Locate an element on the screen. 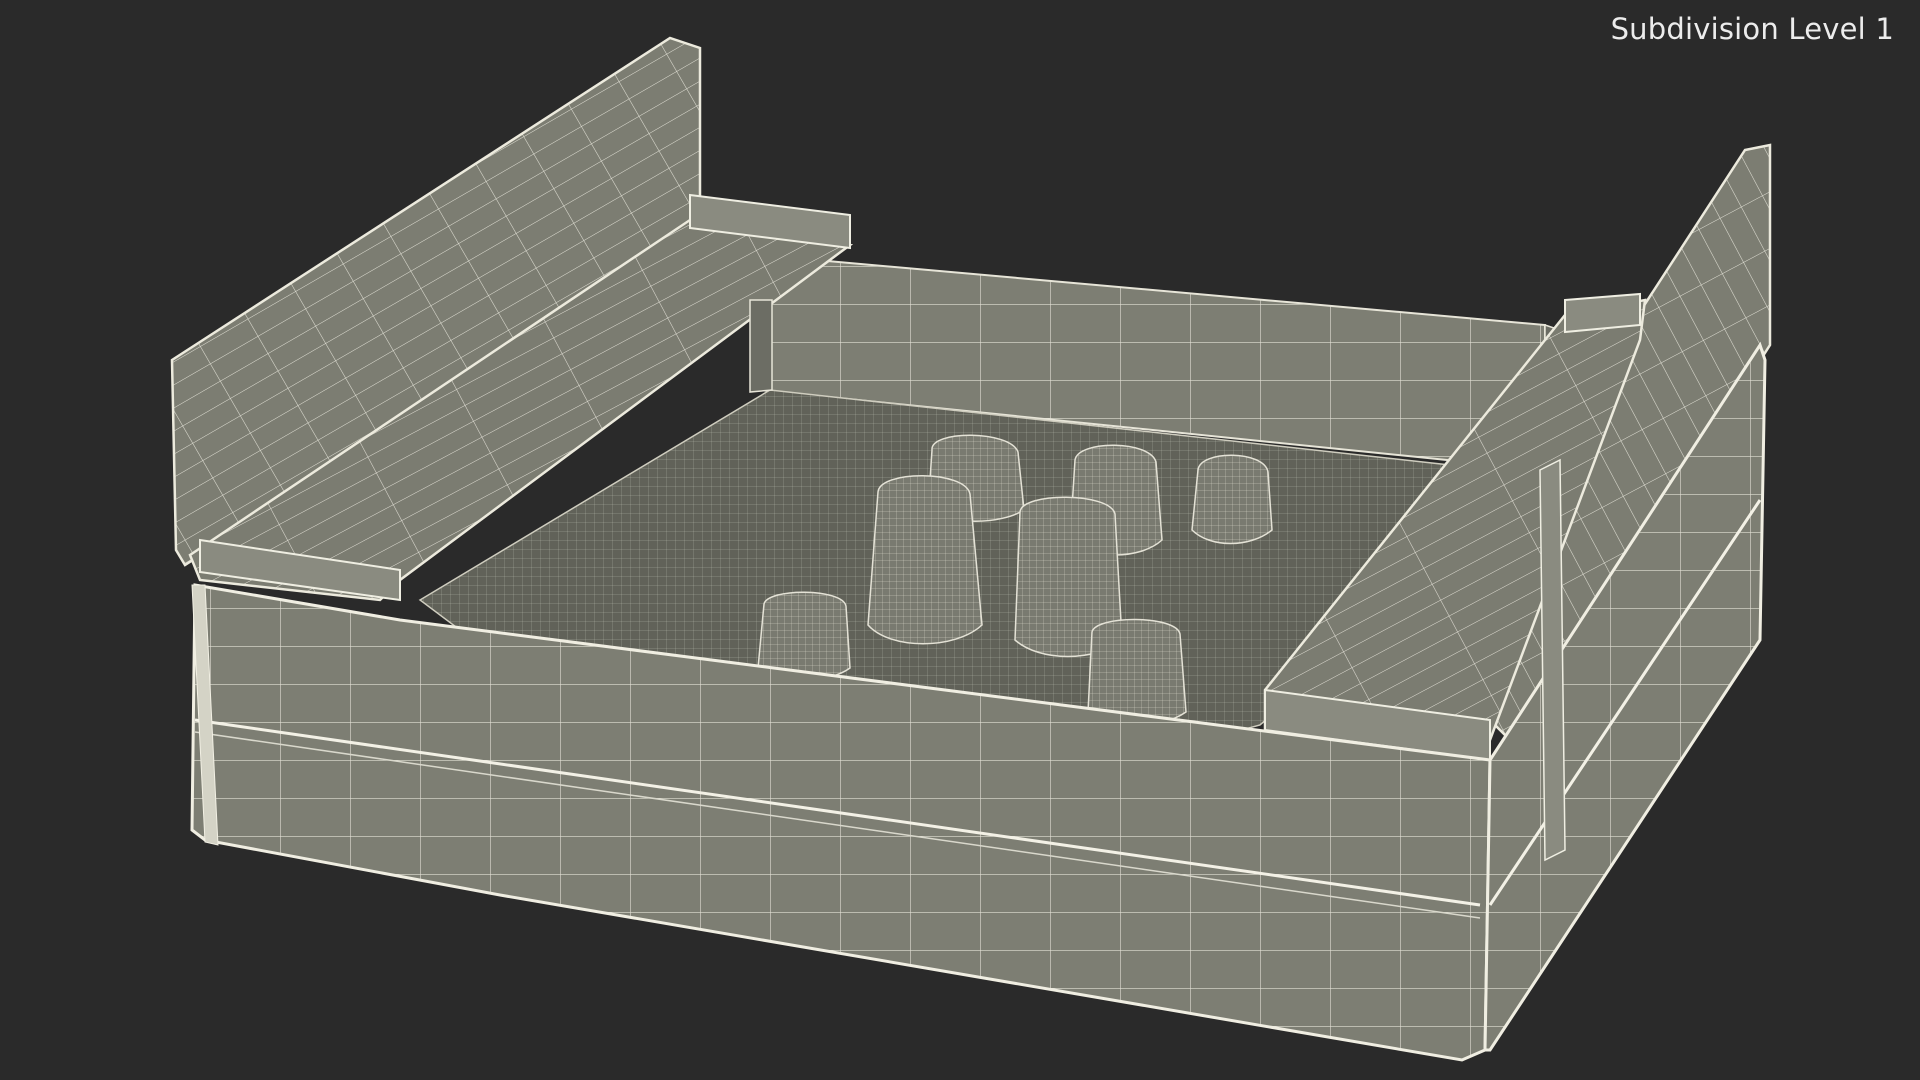 This screenshot has height=1080, width=1920. left-bench-support is located at coordinates (761, 346).